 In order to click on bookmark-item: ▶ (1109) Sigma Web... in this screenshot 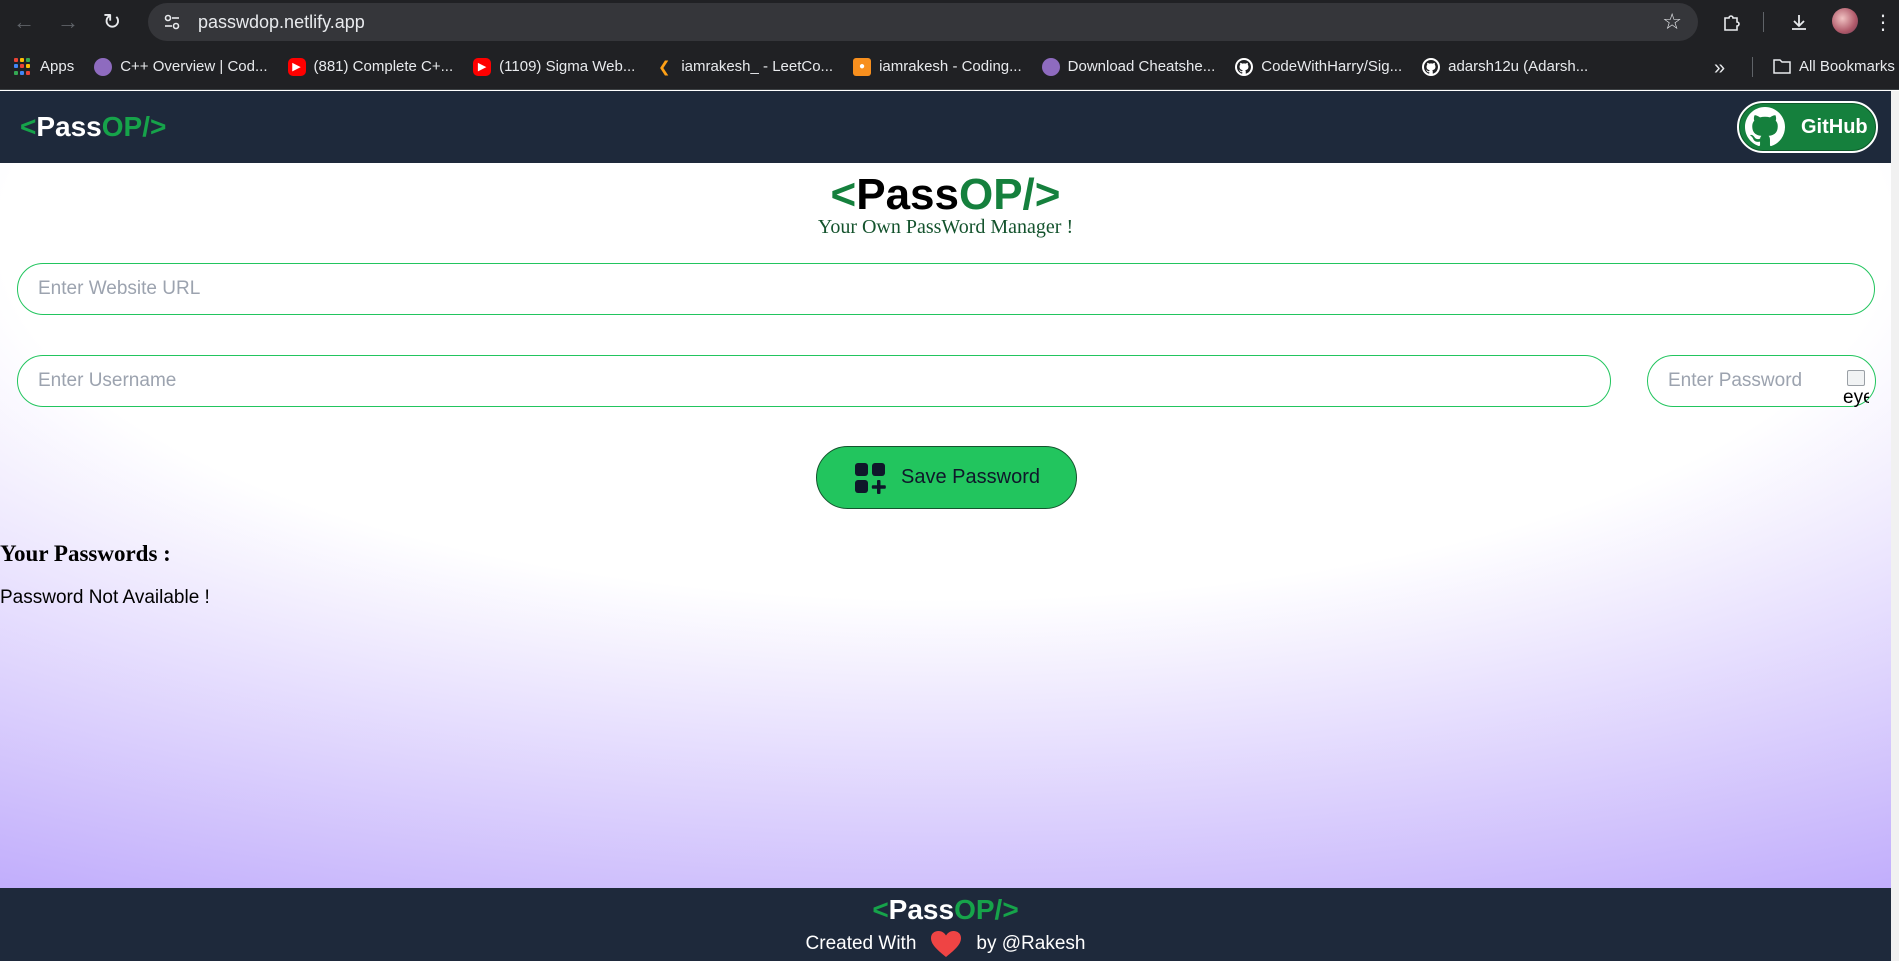, I will do `click(554, 66)`.